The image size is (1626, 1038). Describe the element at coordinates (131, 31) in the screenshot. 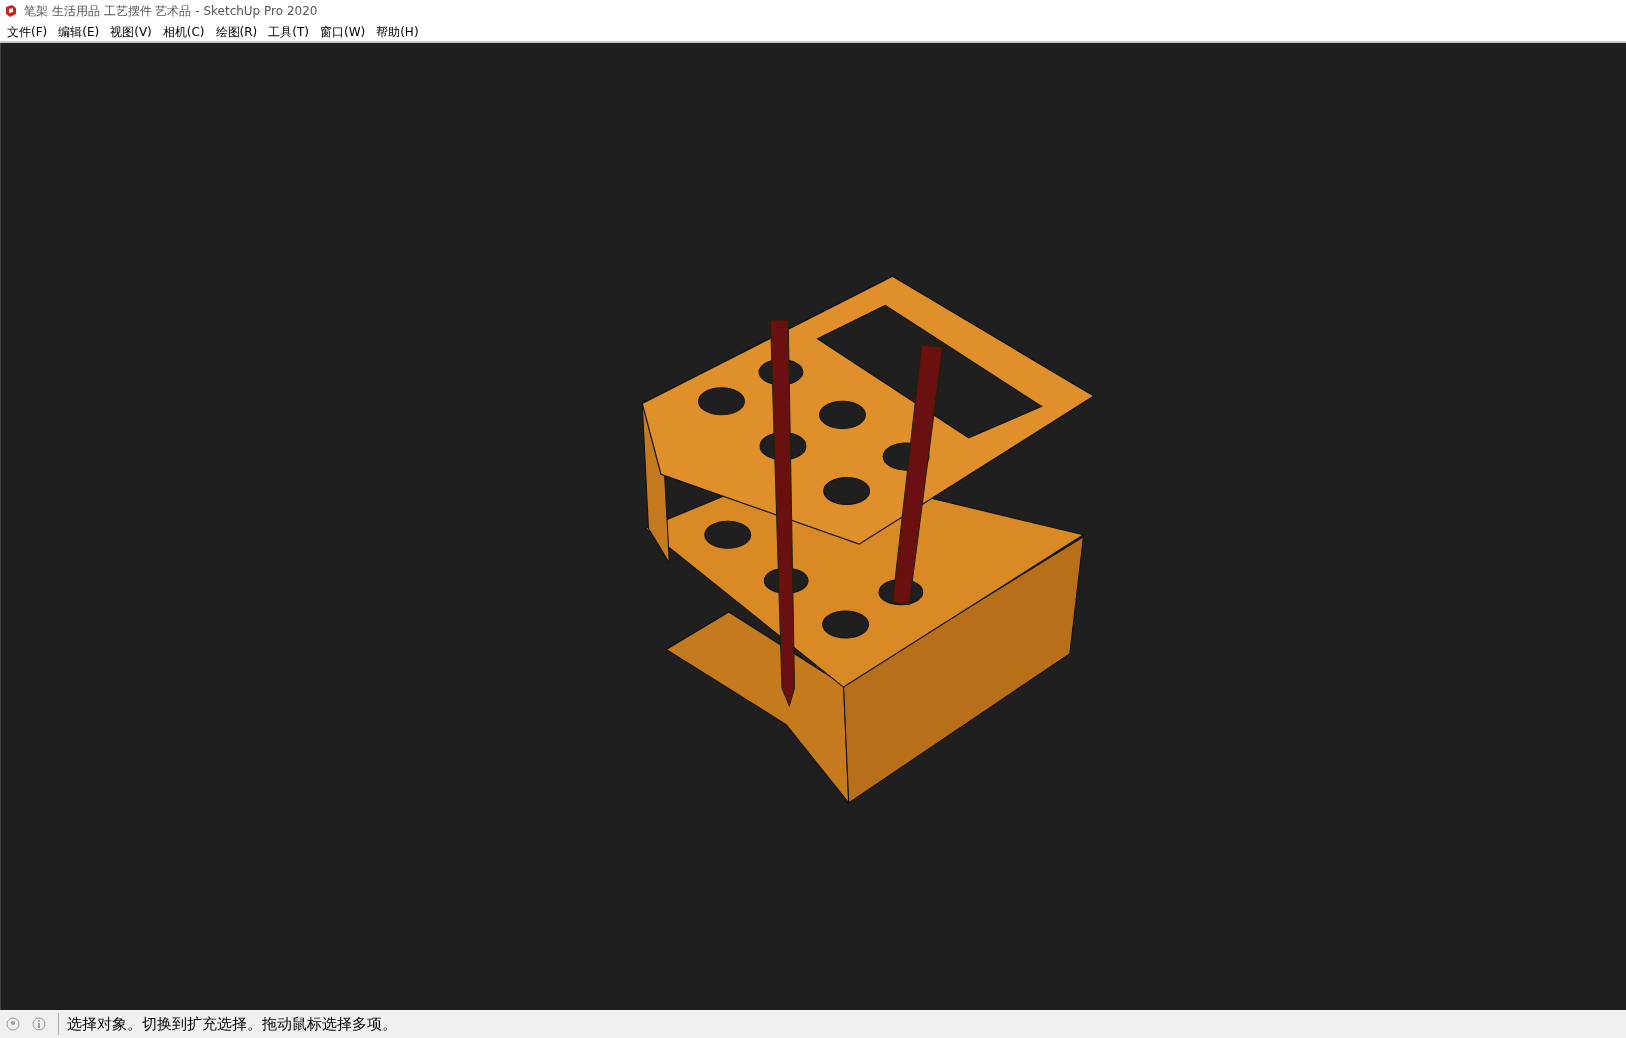

I see `menu-item: 视图(V)` at that location.